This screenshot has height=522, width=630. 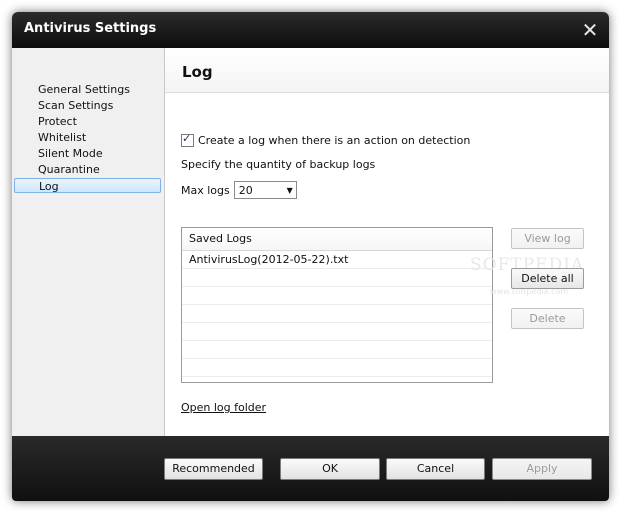 I want to click on max-logs-label: Max logs, so click(x=205, y=190).